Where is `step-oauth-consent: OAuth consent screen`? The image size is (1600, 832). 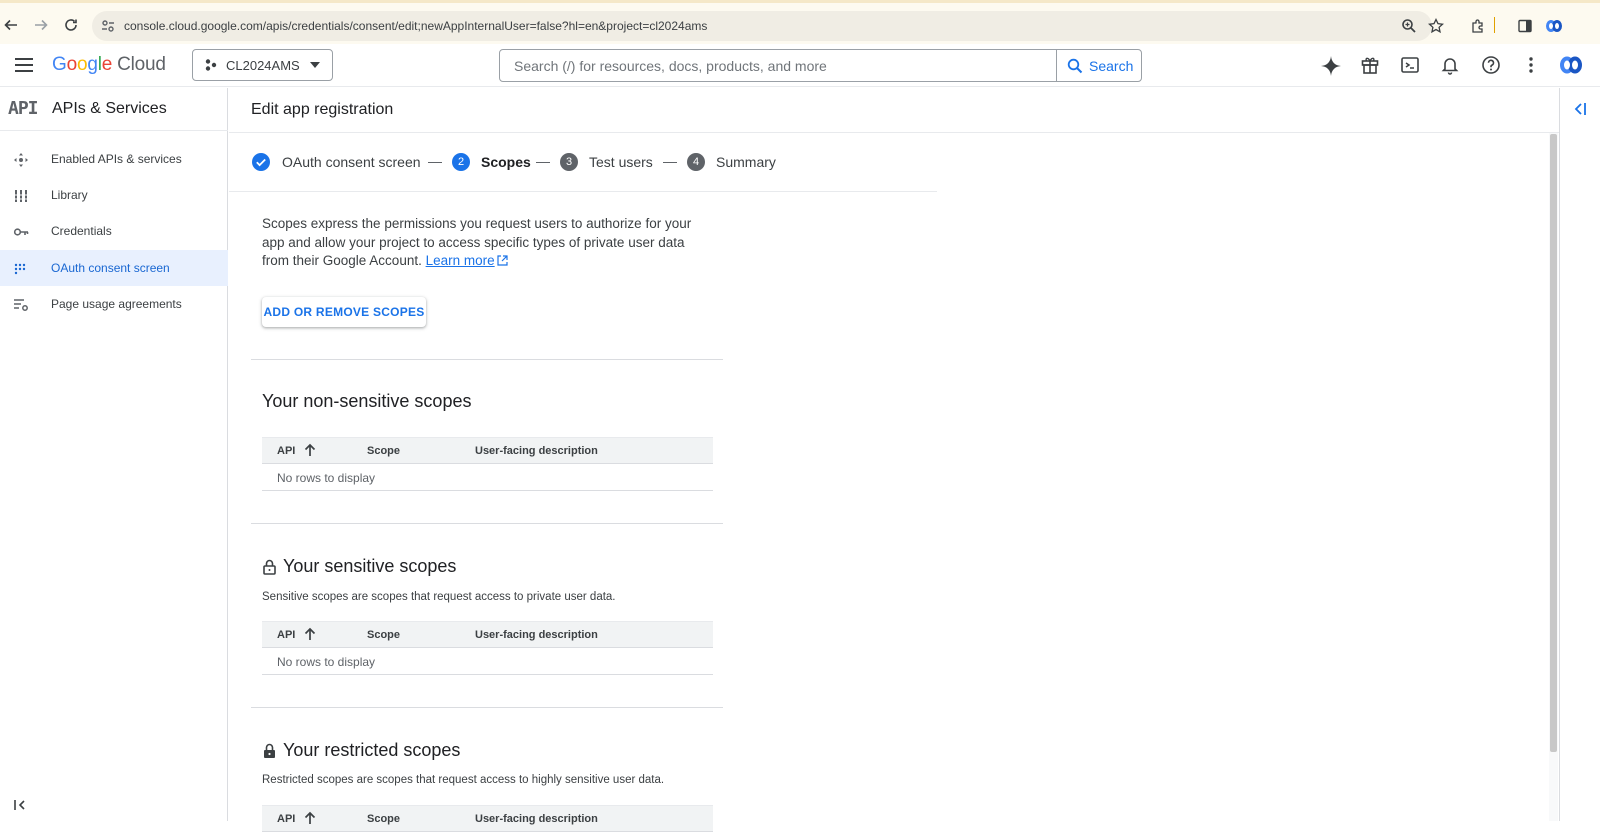 step-oauth-consent: OAuth consent screen is located at coordinates (336, 162).